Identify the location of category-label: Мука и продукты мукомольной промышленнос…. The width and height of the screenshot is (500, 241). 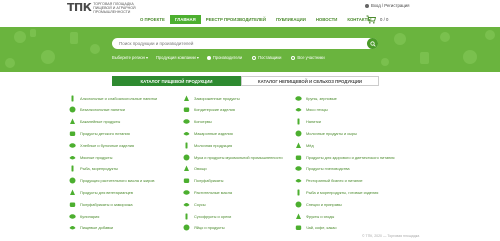
(238, 157).